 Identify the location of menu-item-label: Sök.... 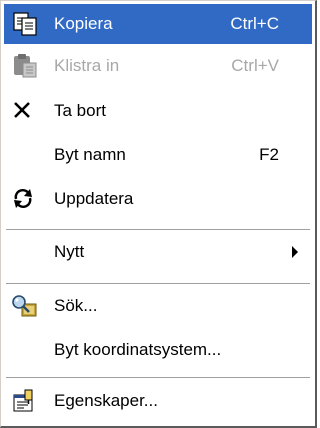
(76, 305).